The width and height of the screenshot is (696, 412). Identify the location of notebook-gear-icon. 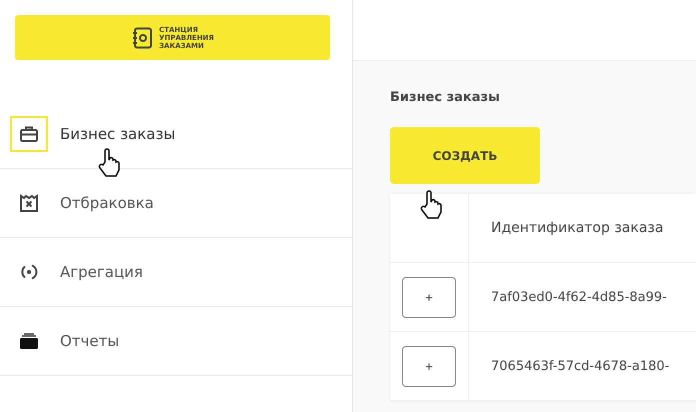
(142, 37).